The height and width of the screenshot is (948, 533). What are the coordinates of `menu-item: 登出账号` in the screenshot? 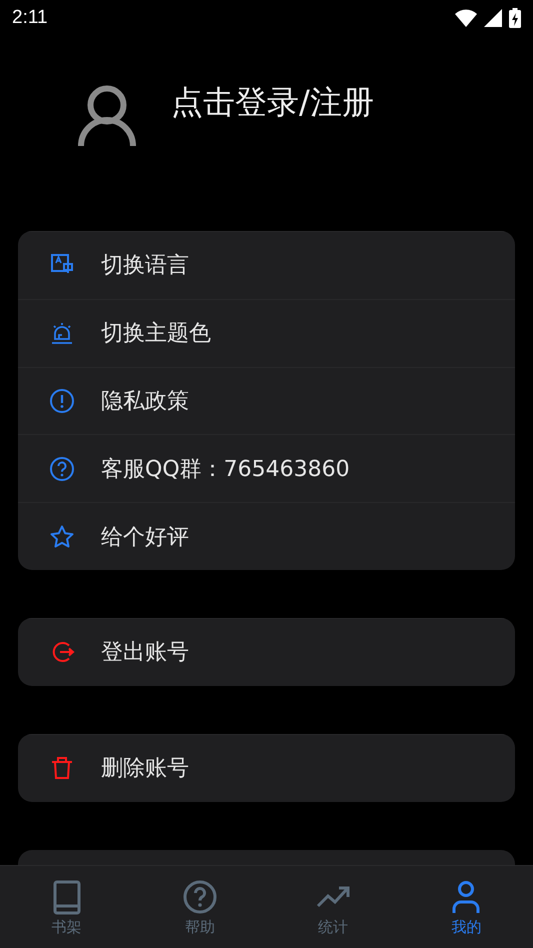 It's located at (266, 652).